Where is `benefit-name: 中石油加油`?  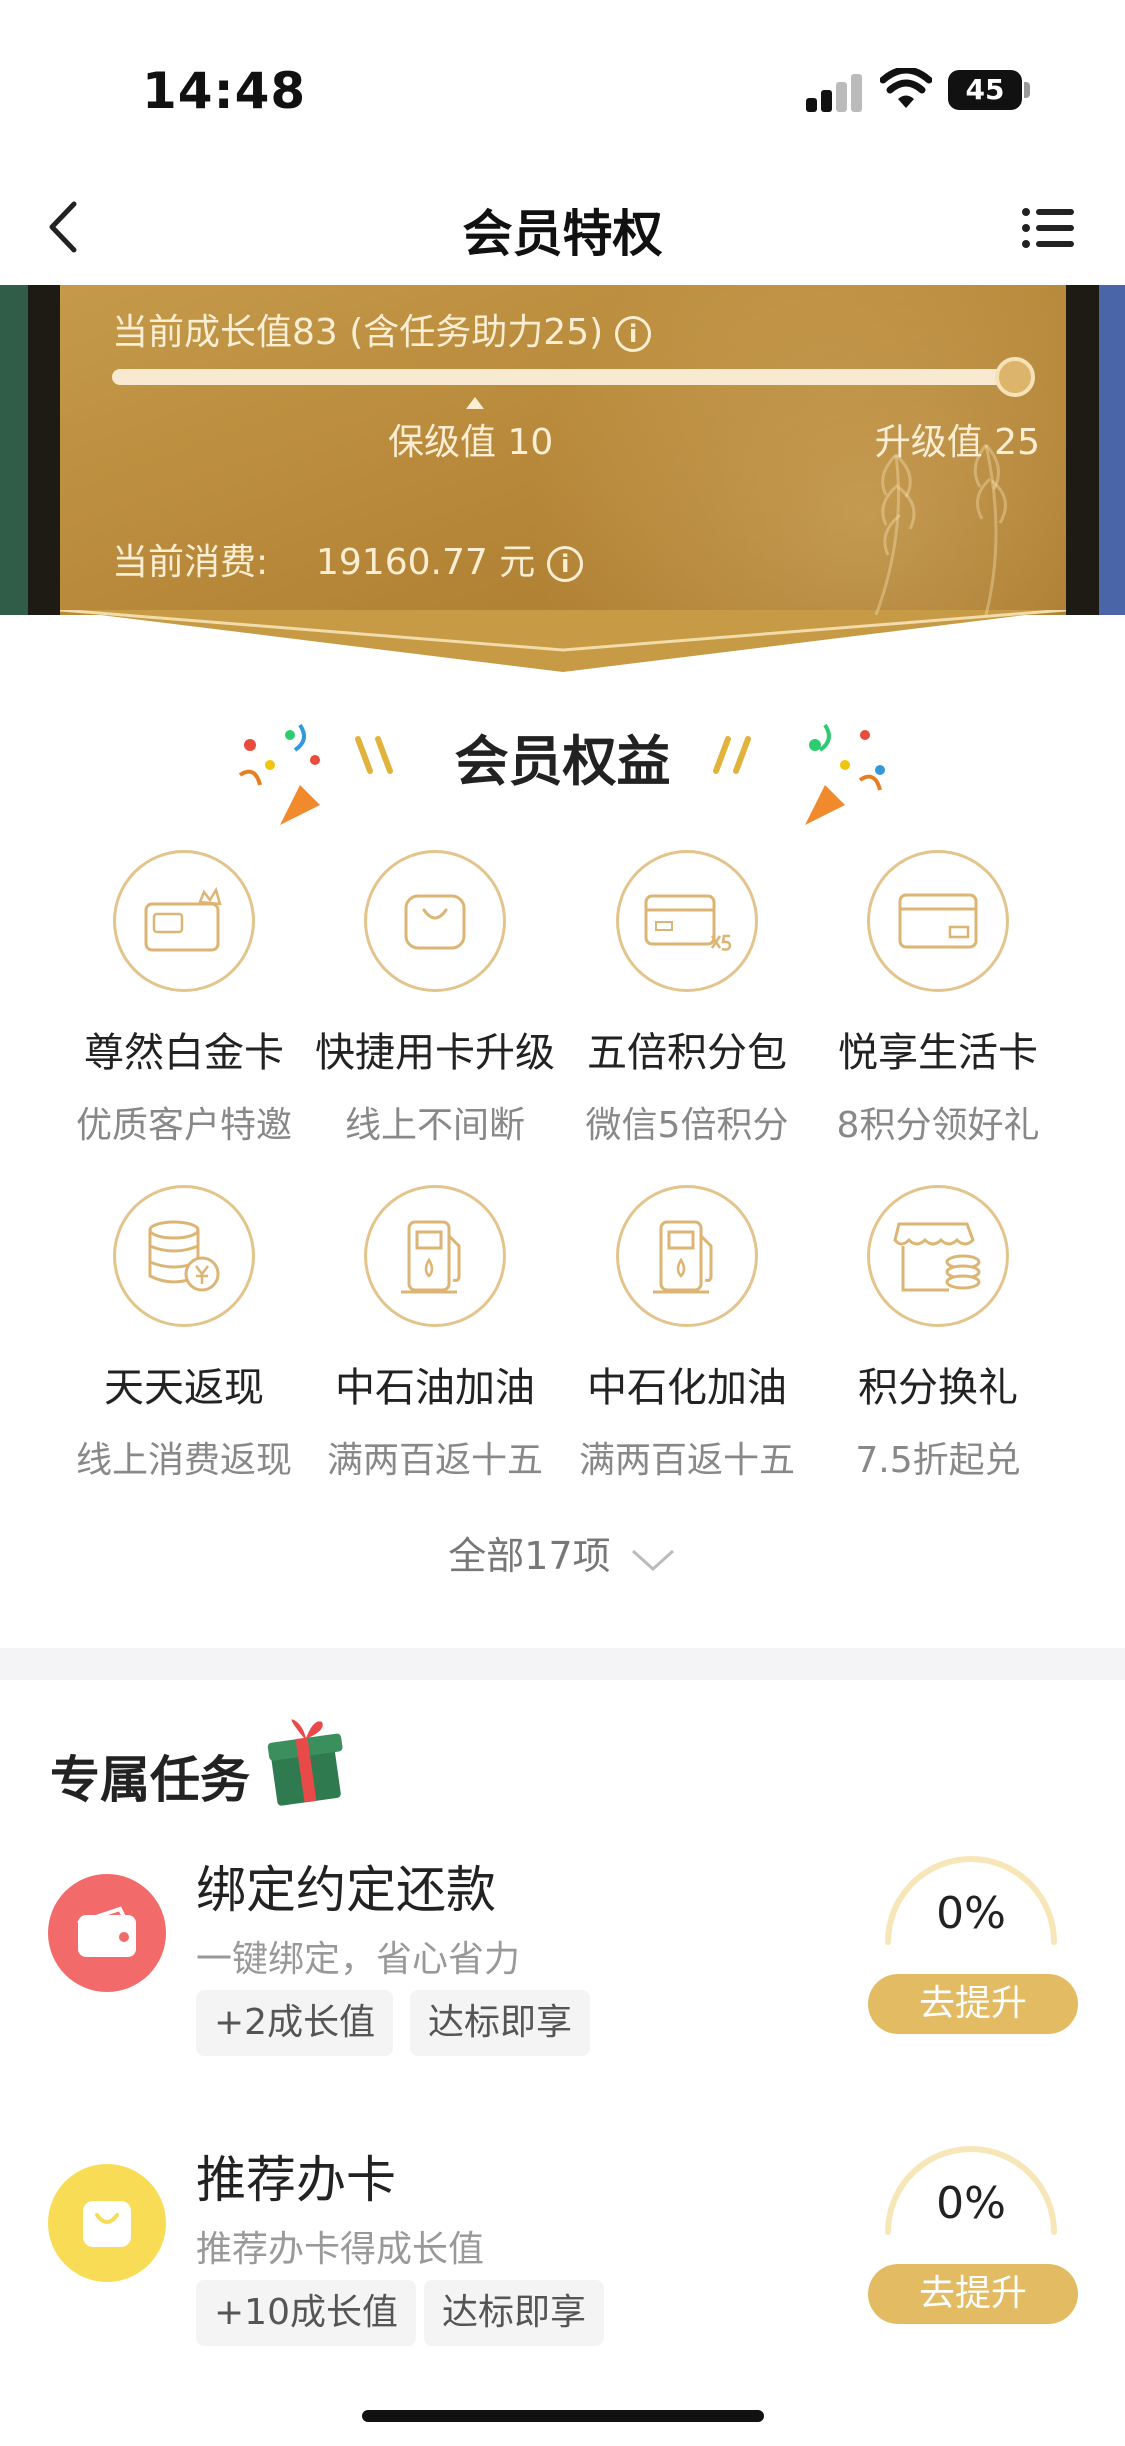 benefit-name: 中石油加油 is located at coordinates (435, 1388).